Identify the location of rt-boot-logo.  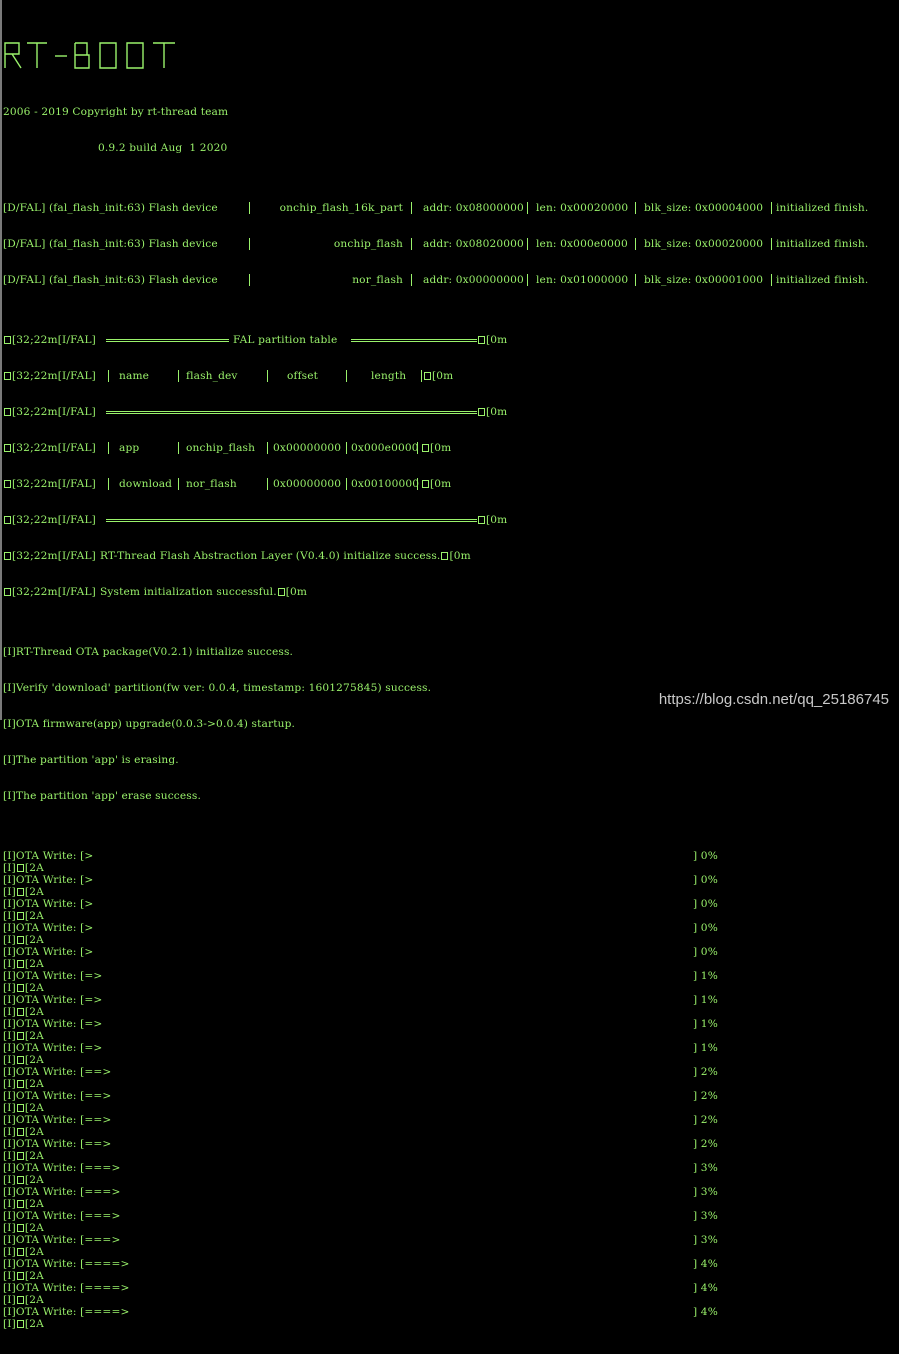
(89, 55).